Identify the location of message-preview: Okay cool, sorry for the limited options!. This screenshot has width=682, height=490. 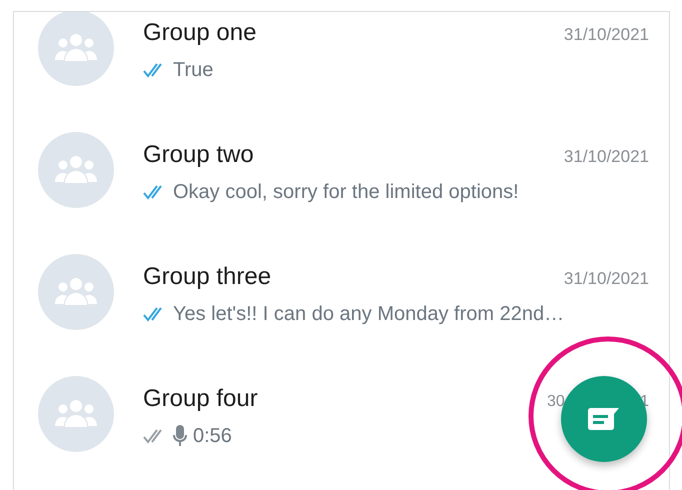
(346, 192).